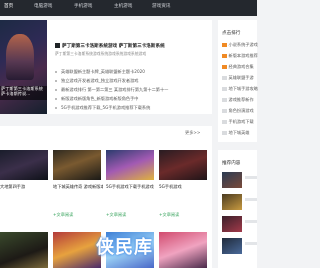 Image resolution: width=320 pixels, height=268 pixels. I want to click on news-item: 最新游戏排行 第一第二第三 某游戏排行第九第十二第十一, so click(111, 90).